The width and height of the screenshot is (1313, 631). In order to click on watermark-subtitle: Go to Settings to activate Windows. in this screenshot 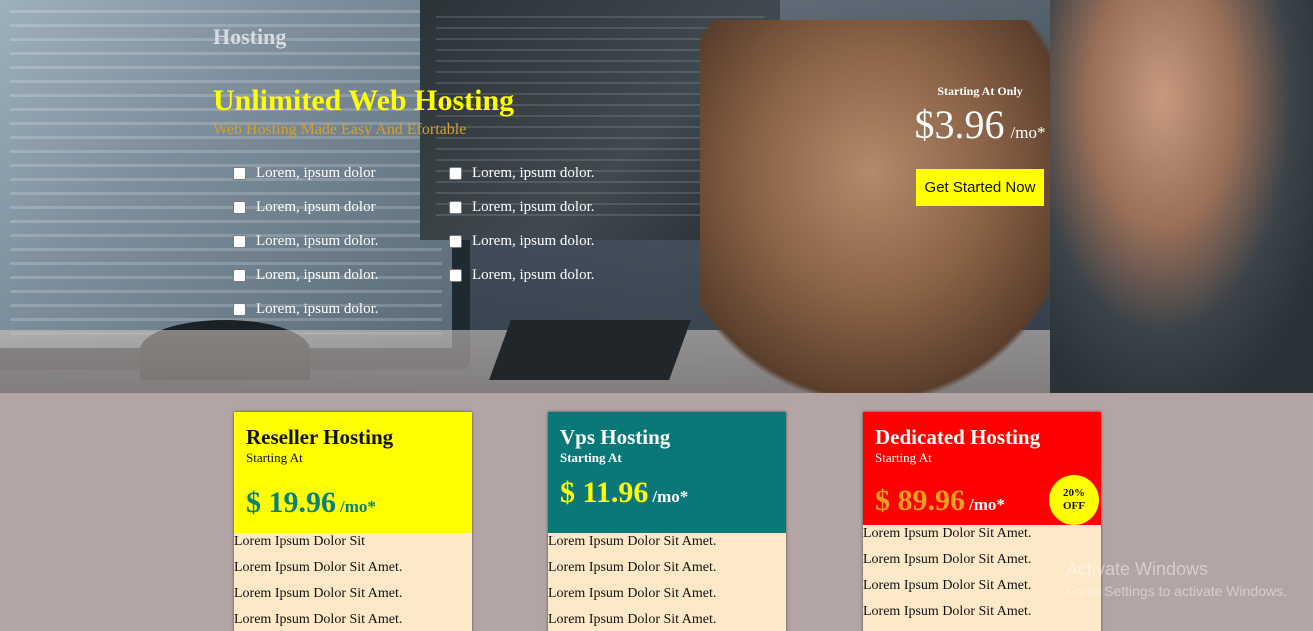, I will do `click(1176, 591)`.